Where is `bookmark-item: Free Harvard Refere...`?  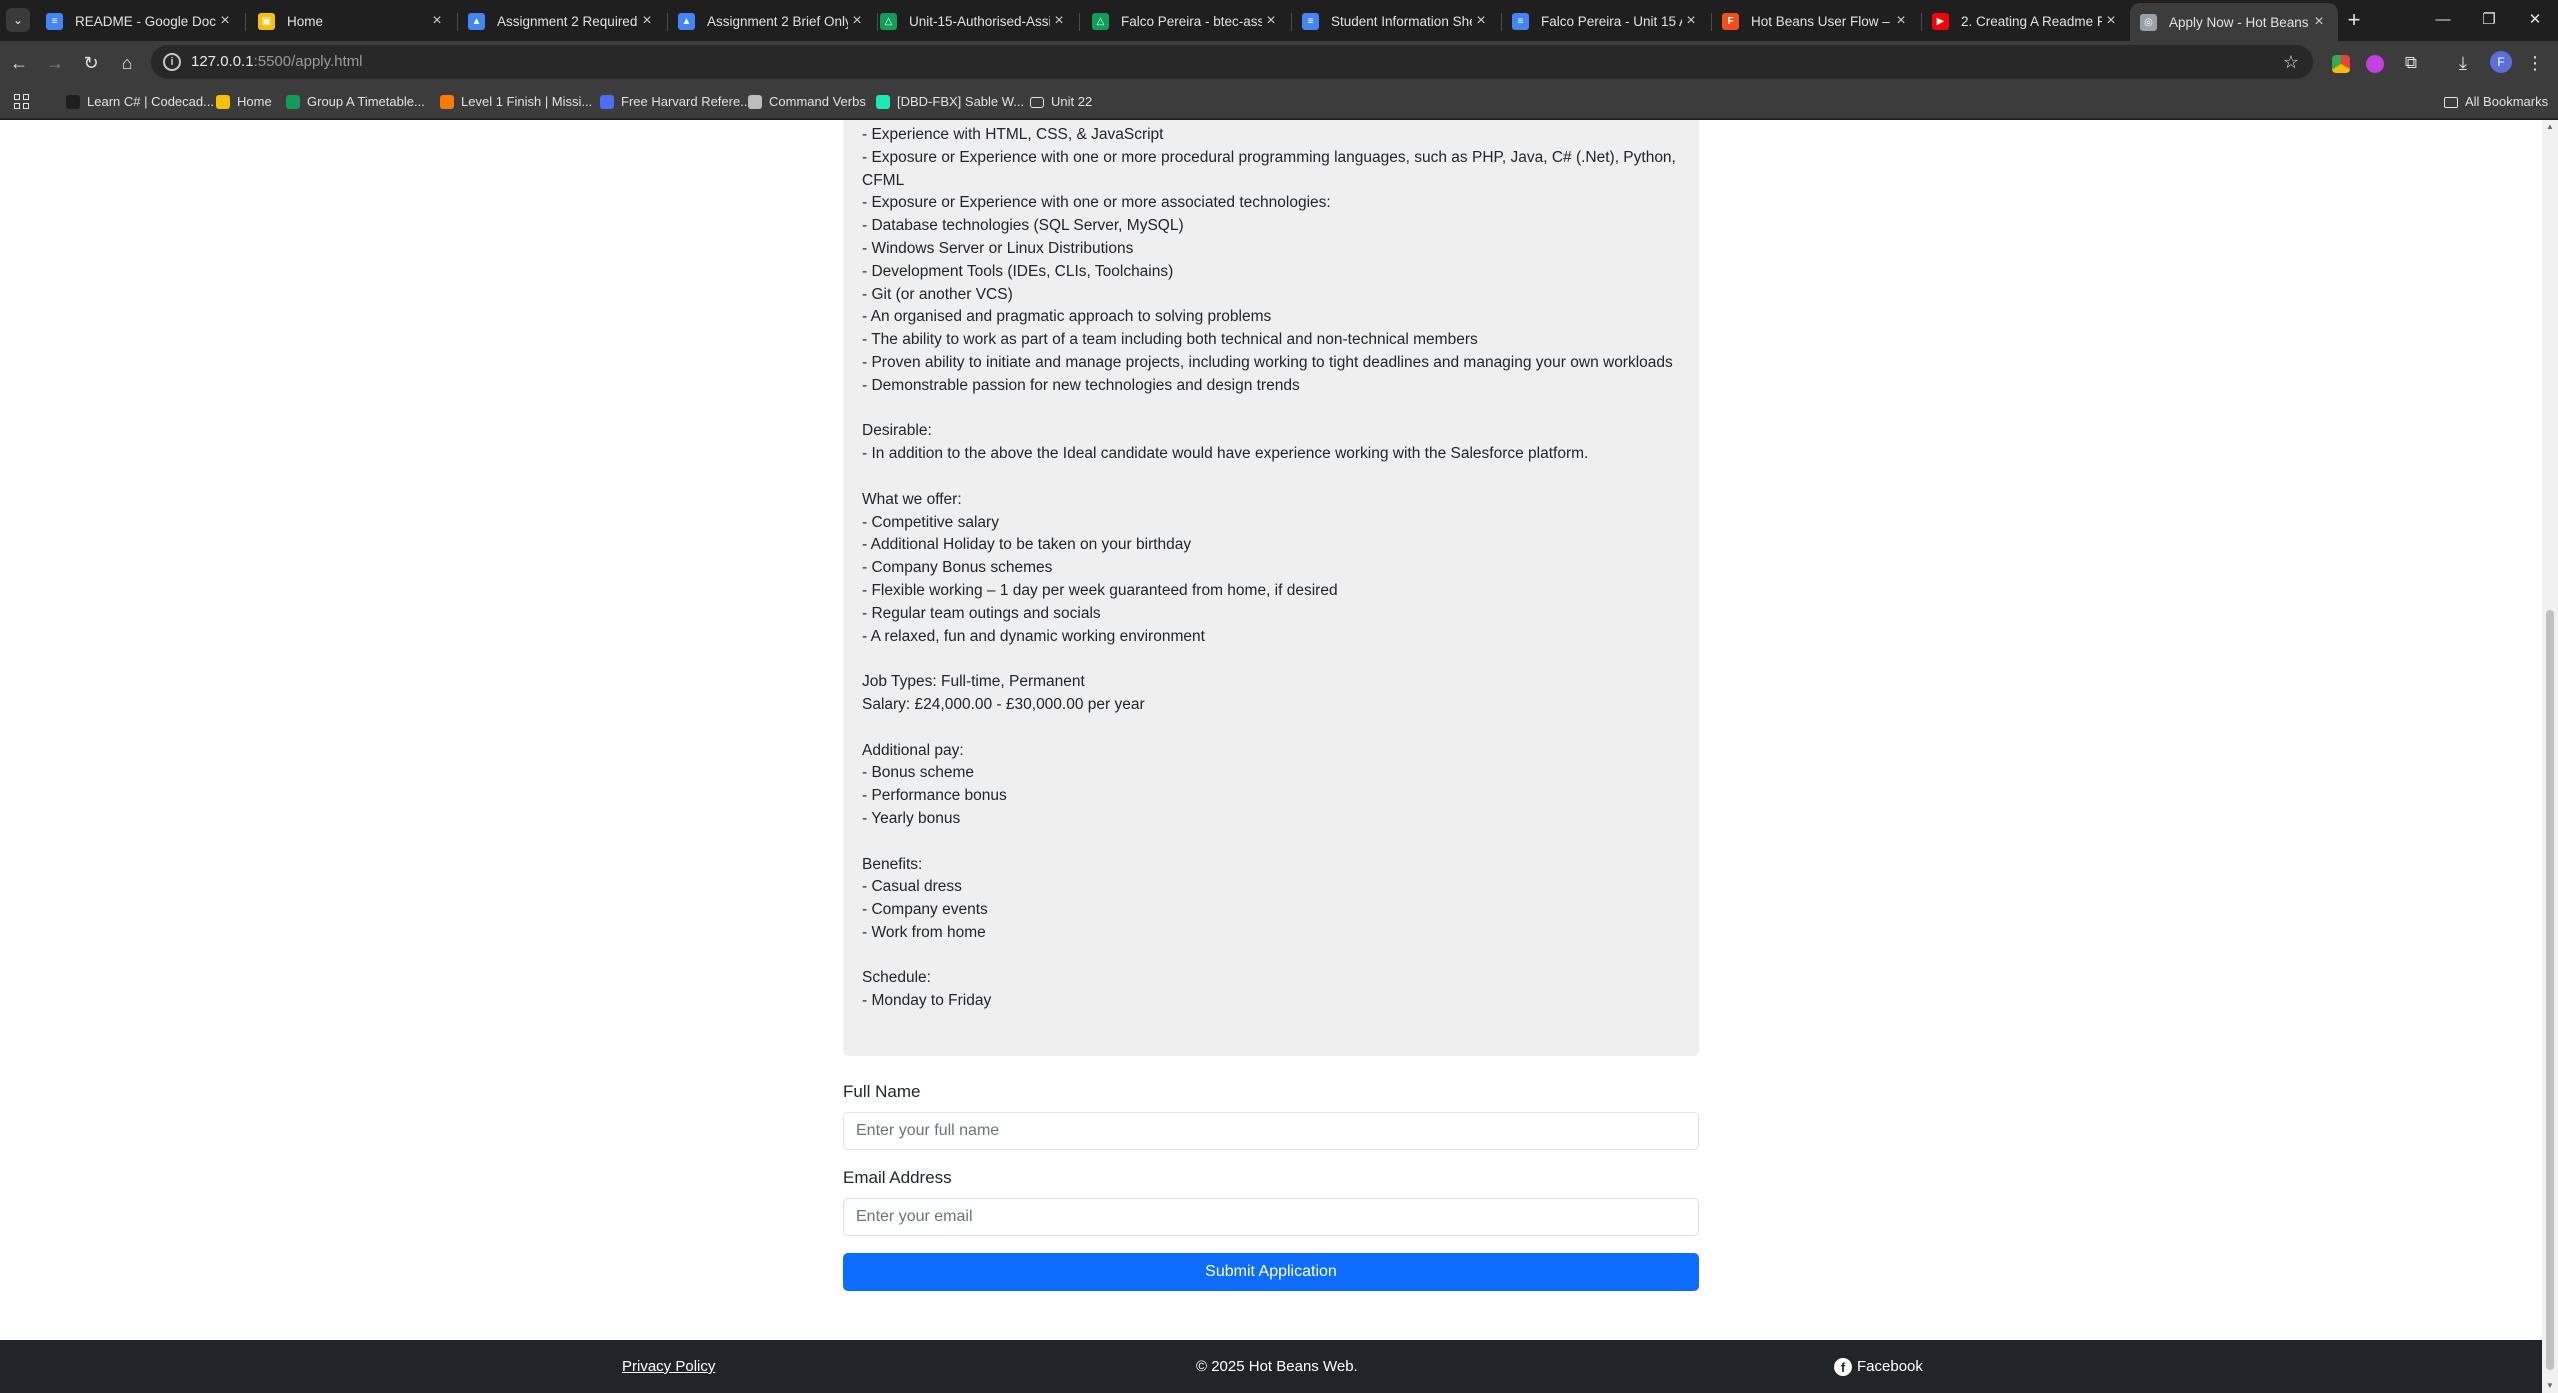 bookmark-item: Free Harvard Refere... is located at coordinates (675, 102).